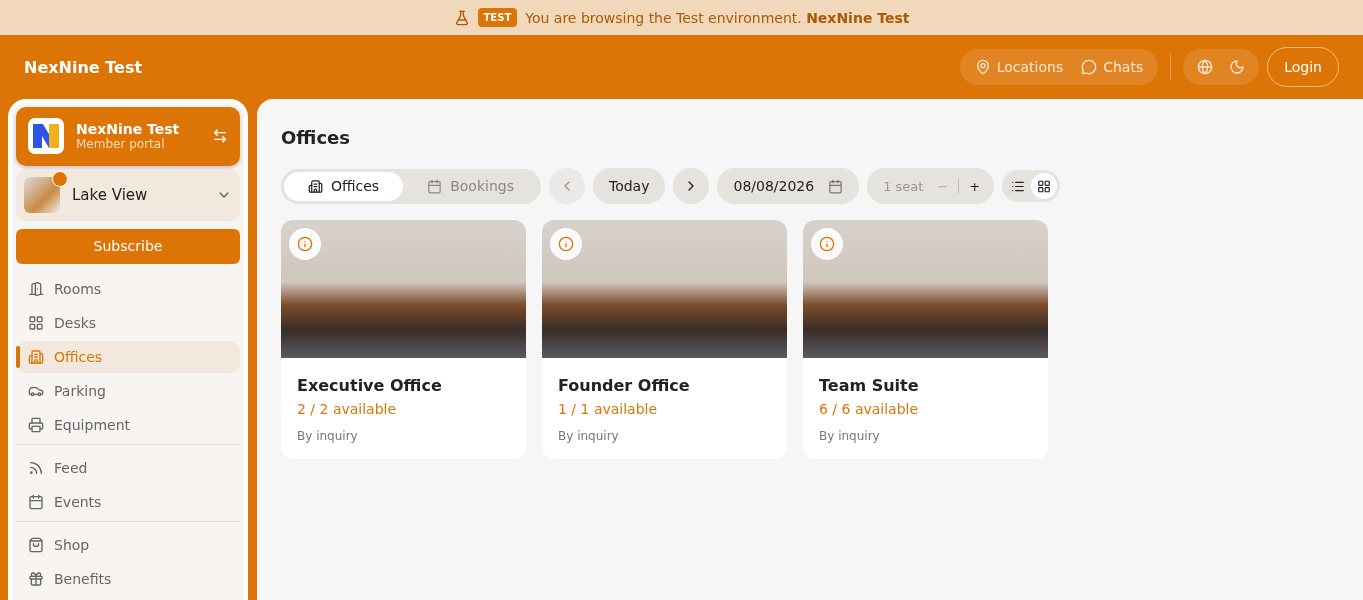 This screenshot has height=600, width=1363. Describe the element at coordinates (347, 409) in the screenshot. I see `availability: 2 / 2 available` at that location.